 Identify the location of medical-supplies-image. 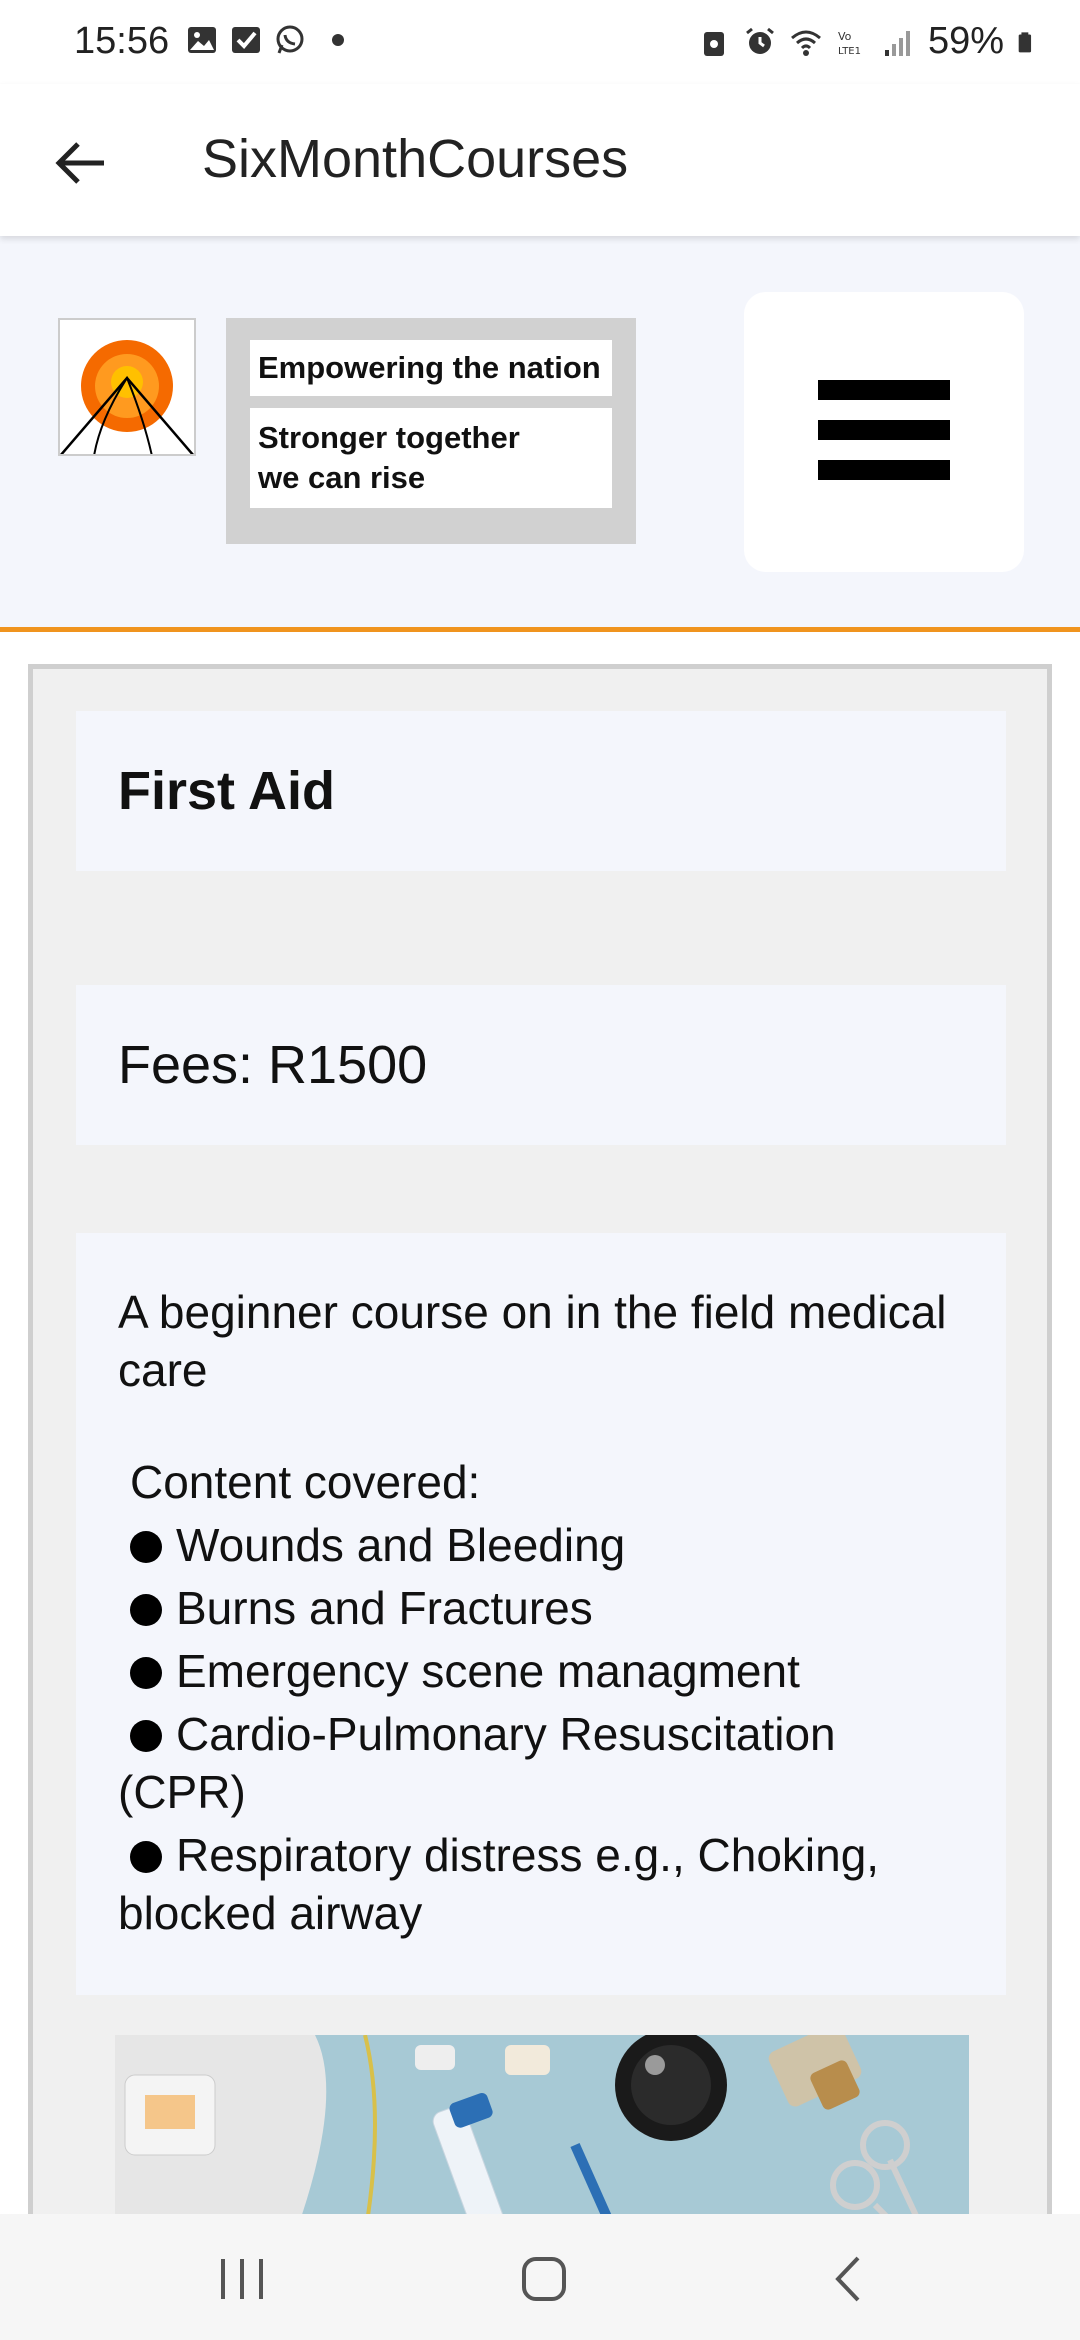
(542, 2124).